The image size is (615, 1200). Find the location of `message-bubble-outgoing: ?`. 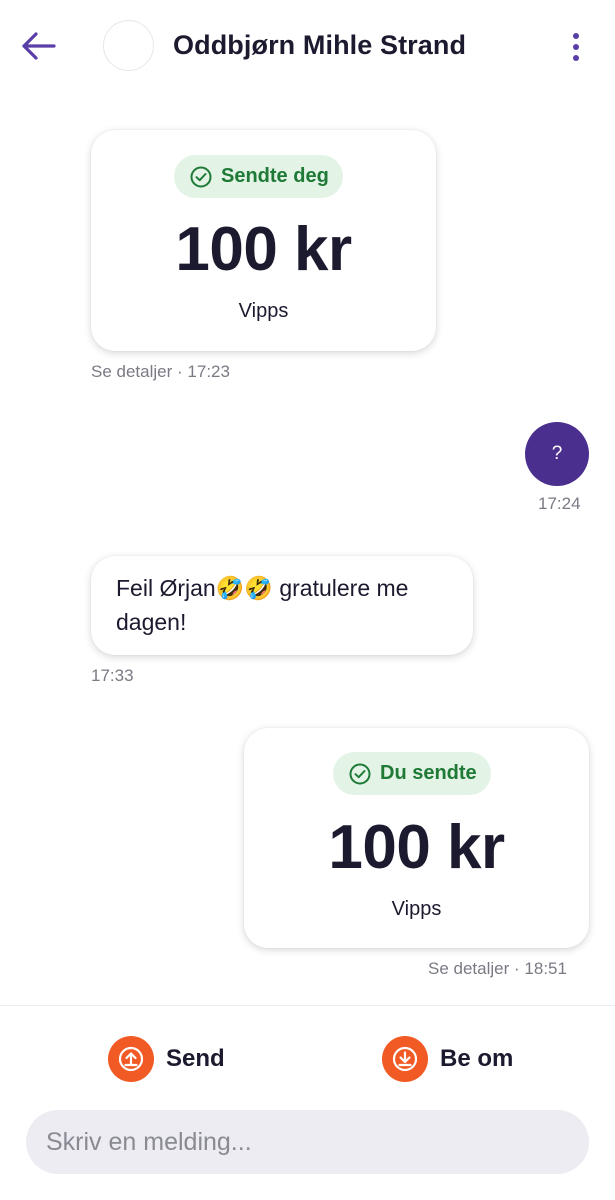

message-bubble-outgoing: ? is located at coordinates (557, 454).